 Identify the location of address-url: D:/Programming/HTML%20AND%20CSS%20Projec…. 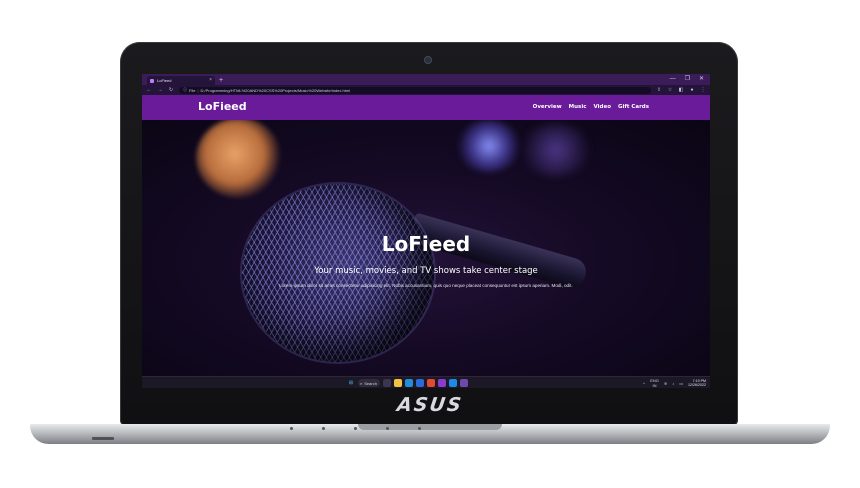
(275, 90).